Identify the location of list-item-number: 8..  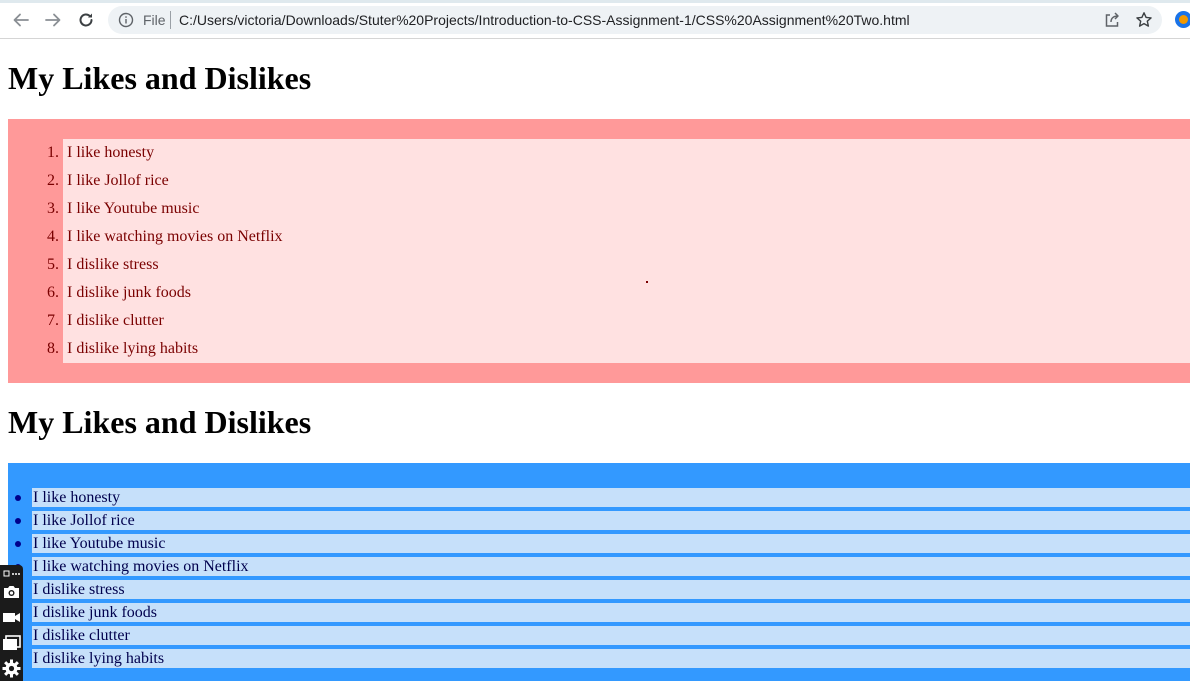
(53, 348).